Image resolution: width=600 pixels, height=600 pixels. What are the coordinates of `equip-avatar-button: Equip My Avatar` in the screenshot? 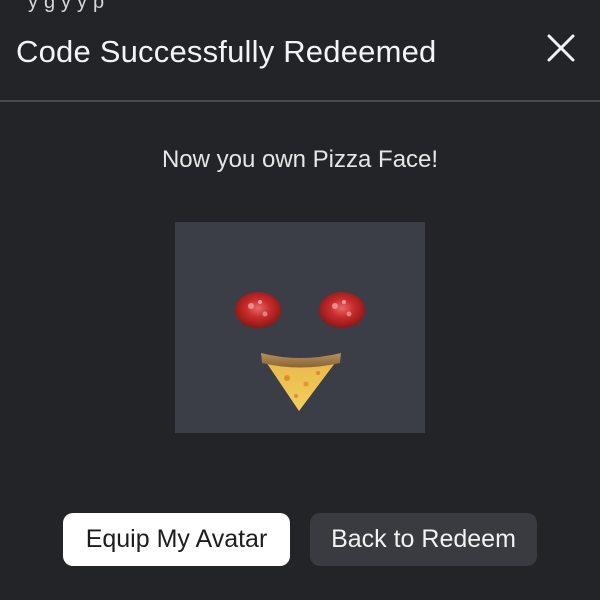 It's located at (176, 539).